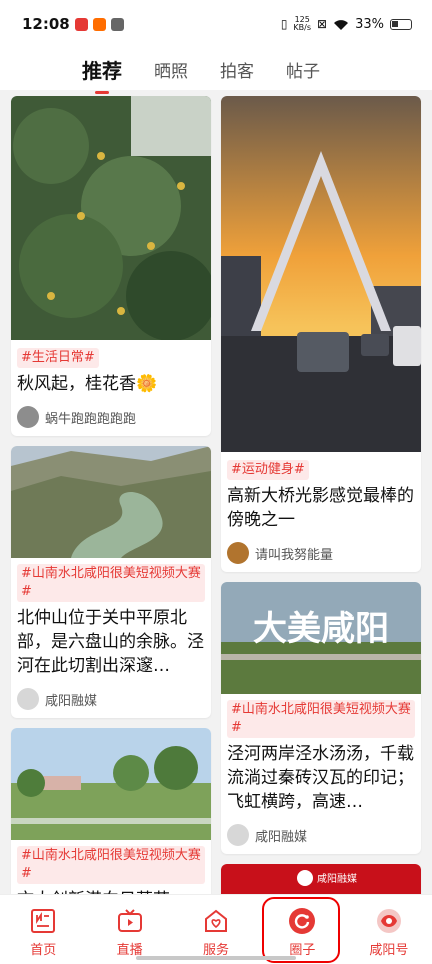 Image resolution: width=432 pixels, height=964 pixels. What do you see at coordinates (320, 508) in the screenshot?
I see `post-title: 高新大桥光影感觉最棒的傍晚之一` at bounding box center [320, 508].